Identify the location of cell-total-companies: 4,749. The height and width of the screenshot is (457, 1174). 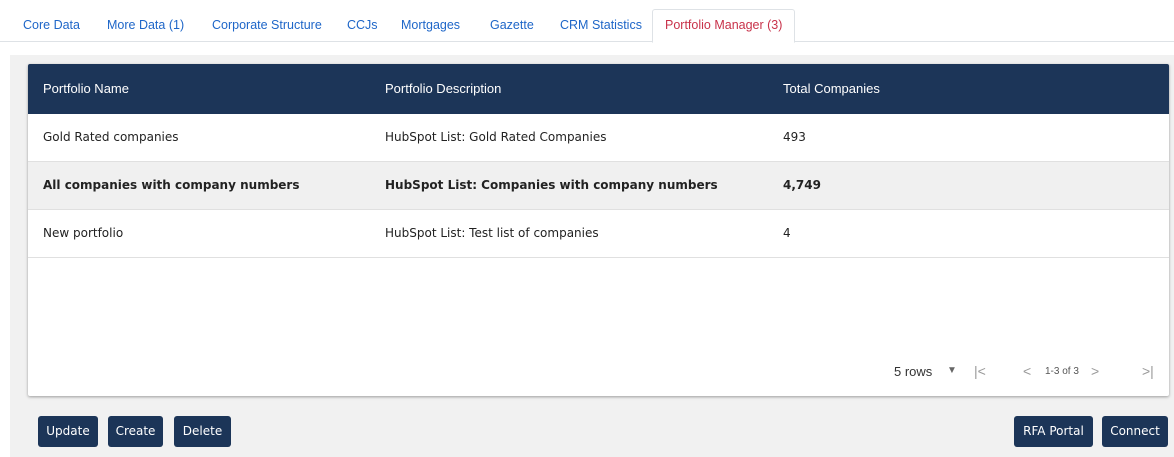
(802, 185).